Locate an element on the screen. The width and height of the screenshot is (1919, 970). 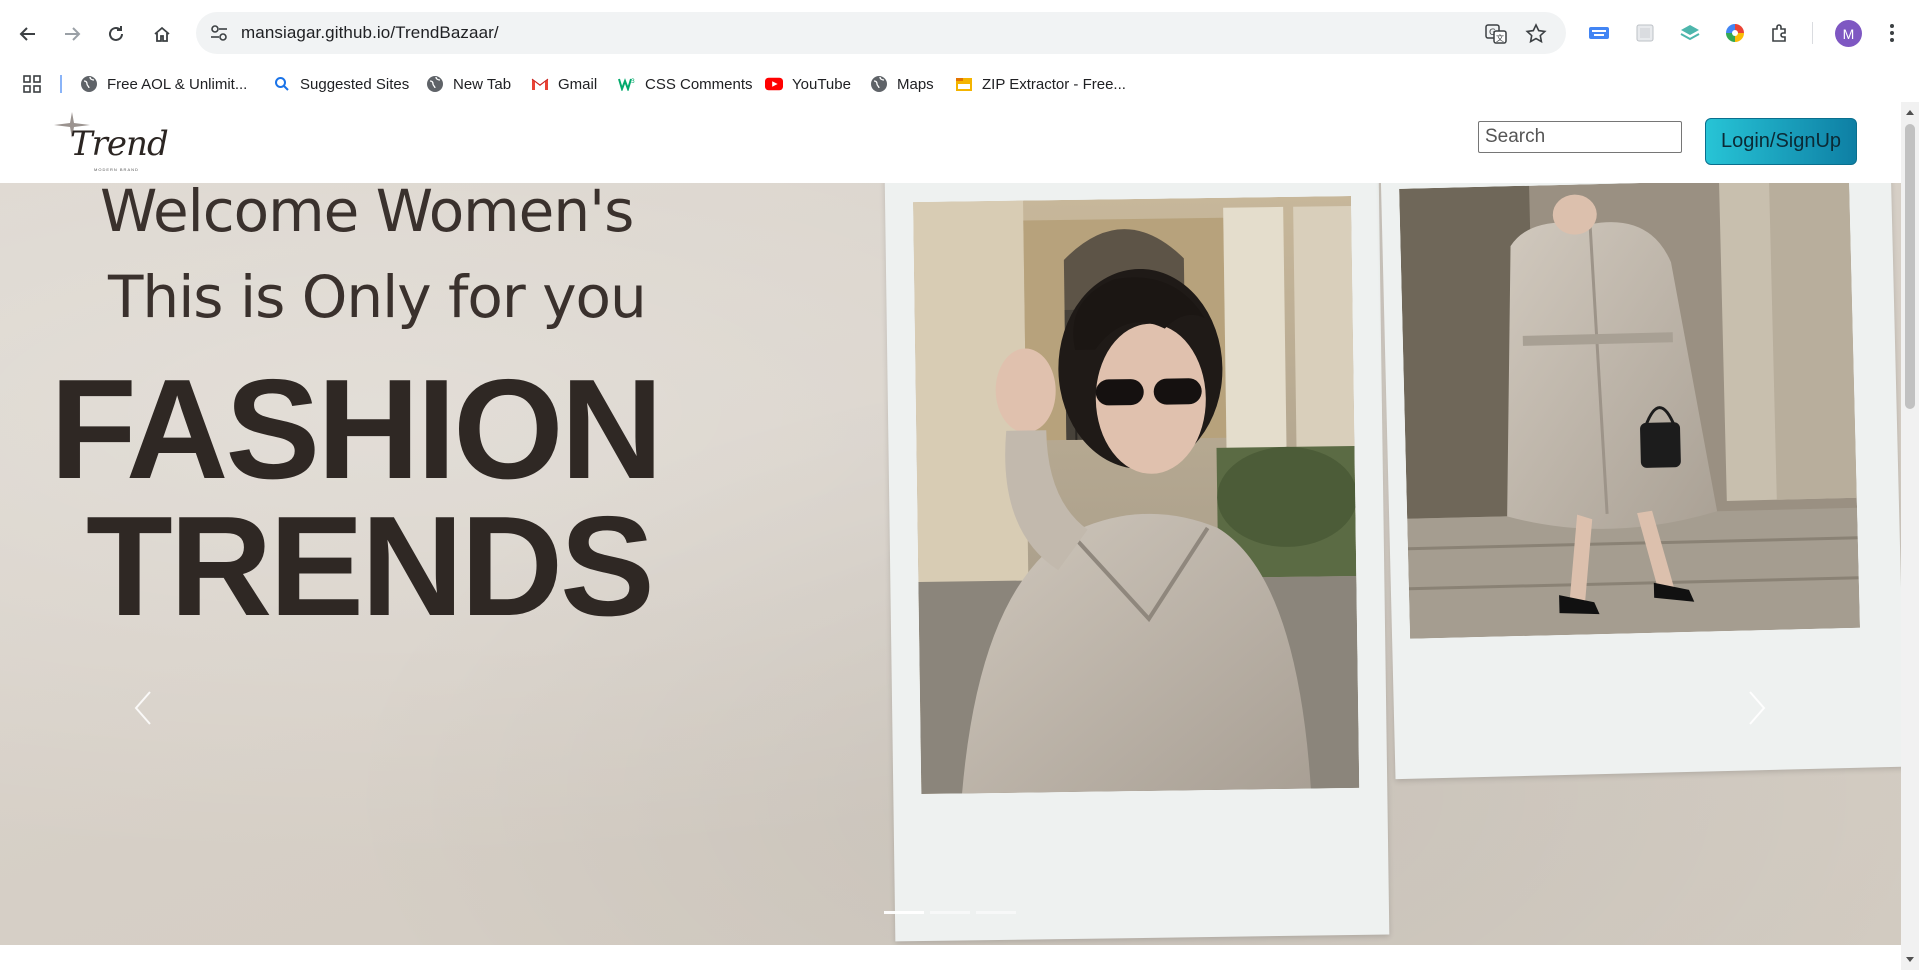
hero-line-only-for-you: This is Only for you is located at coordinates (377, 297).